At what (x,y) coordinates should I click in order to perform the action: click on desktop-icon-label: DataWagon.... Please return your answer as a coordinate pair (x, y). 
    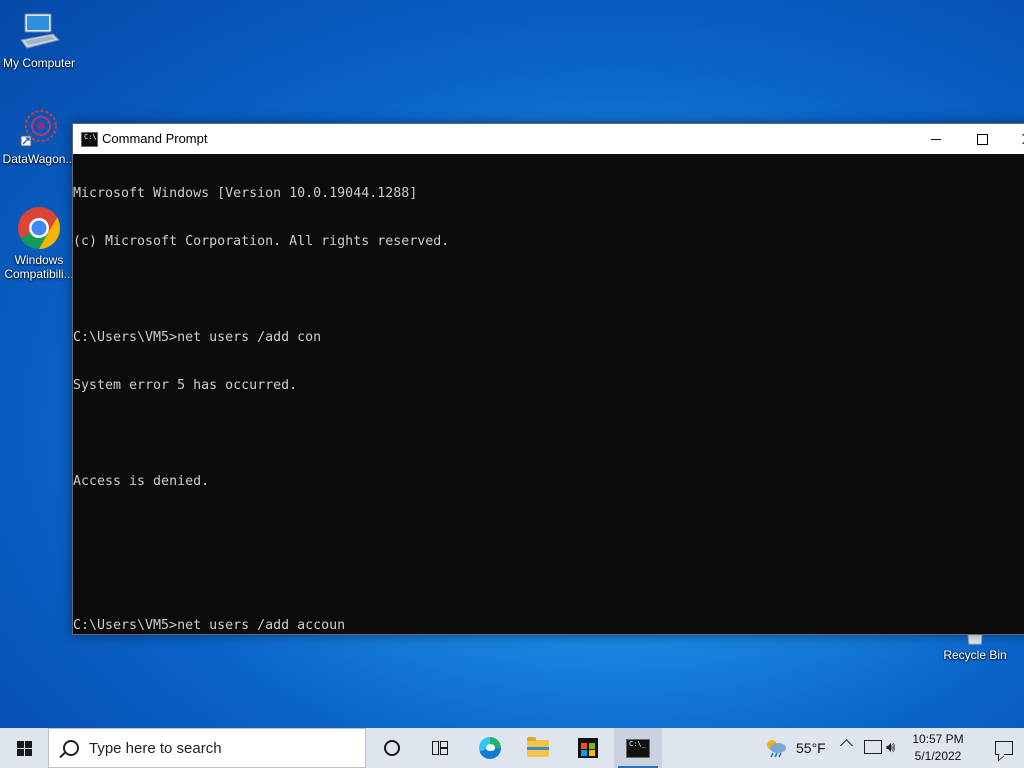
    Looking at the image, I should click on (39, 159).